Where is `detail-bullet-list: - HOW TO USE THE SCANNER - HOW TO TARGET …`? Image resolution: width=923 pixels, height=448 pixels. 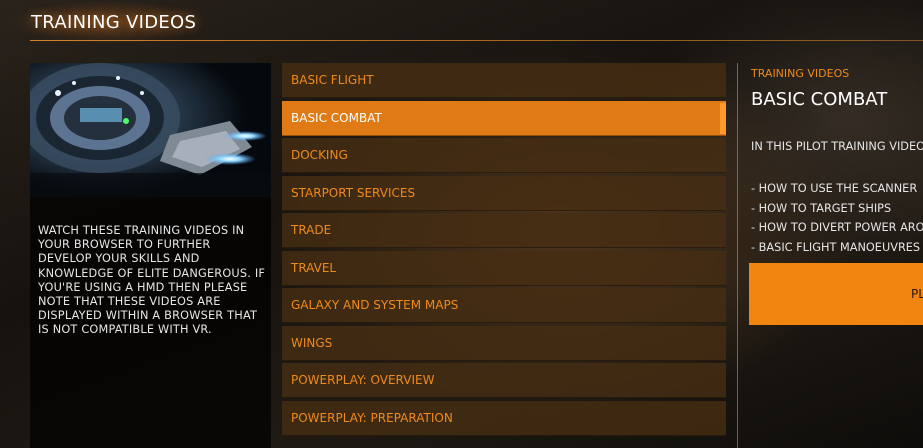
detail-bullet-list: - HOW TO USE THE SCANNER - HOW TO TARGET … is located at coordinates (837, 218).